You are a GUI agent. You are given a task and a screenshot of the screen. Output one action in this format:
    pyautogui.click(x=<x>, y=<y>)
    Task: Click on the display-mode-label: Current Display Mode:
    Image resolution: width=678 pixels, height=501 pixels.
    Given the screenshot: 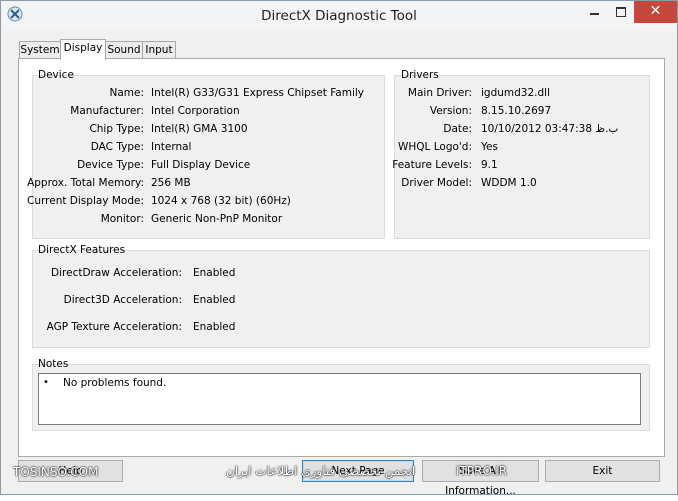 What is the action you would take?
    pyautogui.click(x=85, y=201)
    